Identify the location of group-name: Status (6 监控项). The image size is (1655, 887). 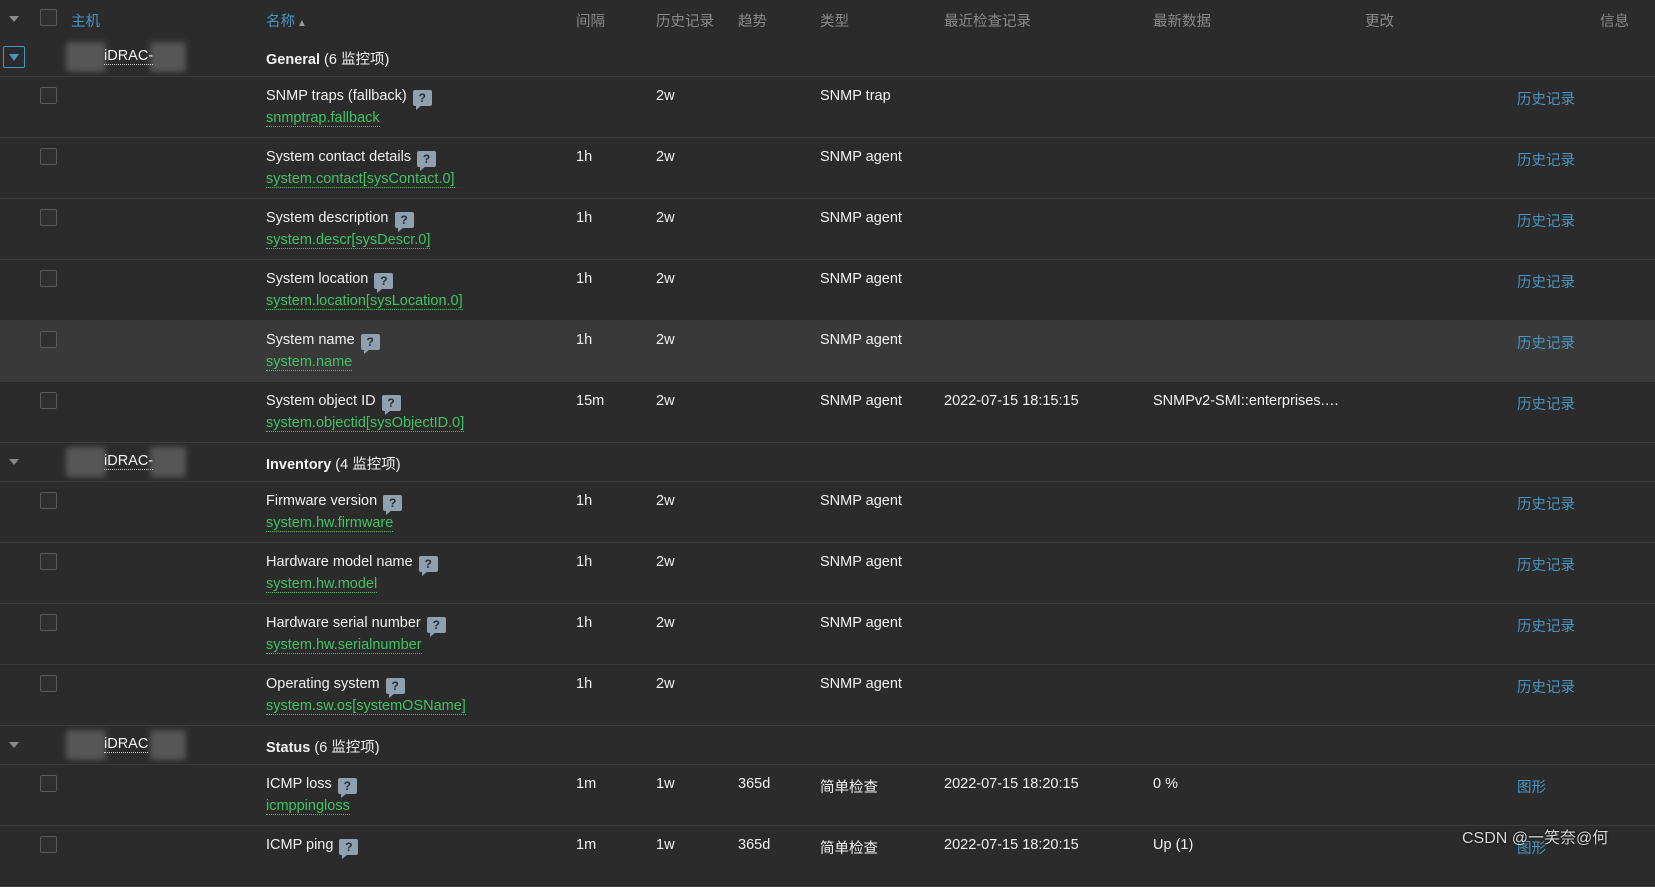
(323, 746).